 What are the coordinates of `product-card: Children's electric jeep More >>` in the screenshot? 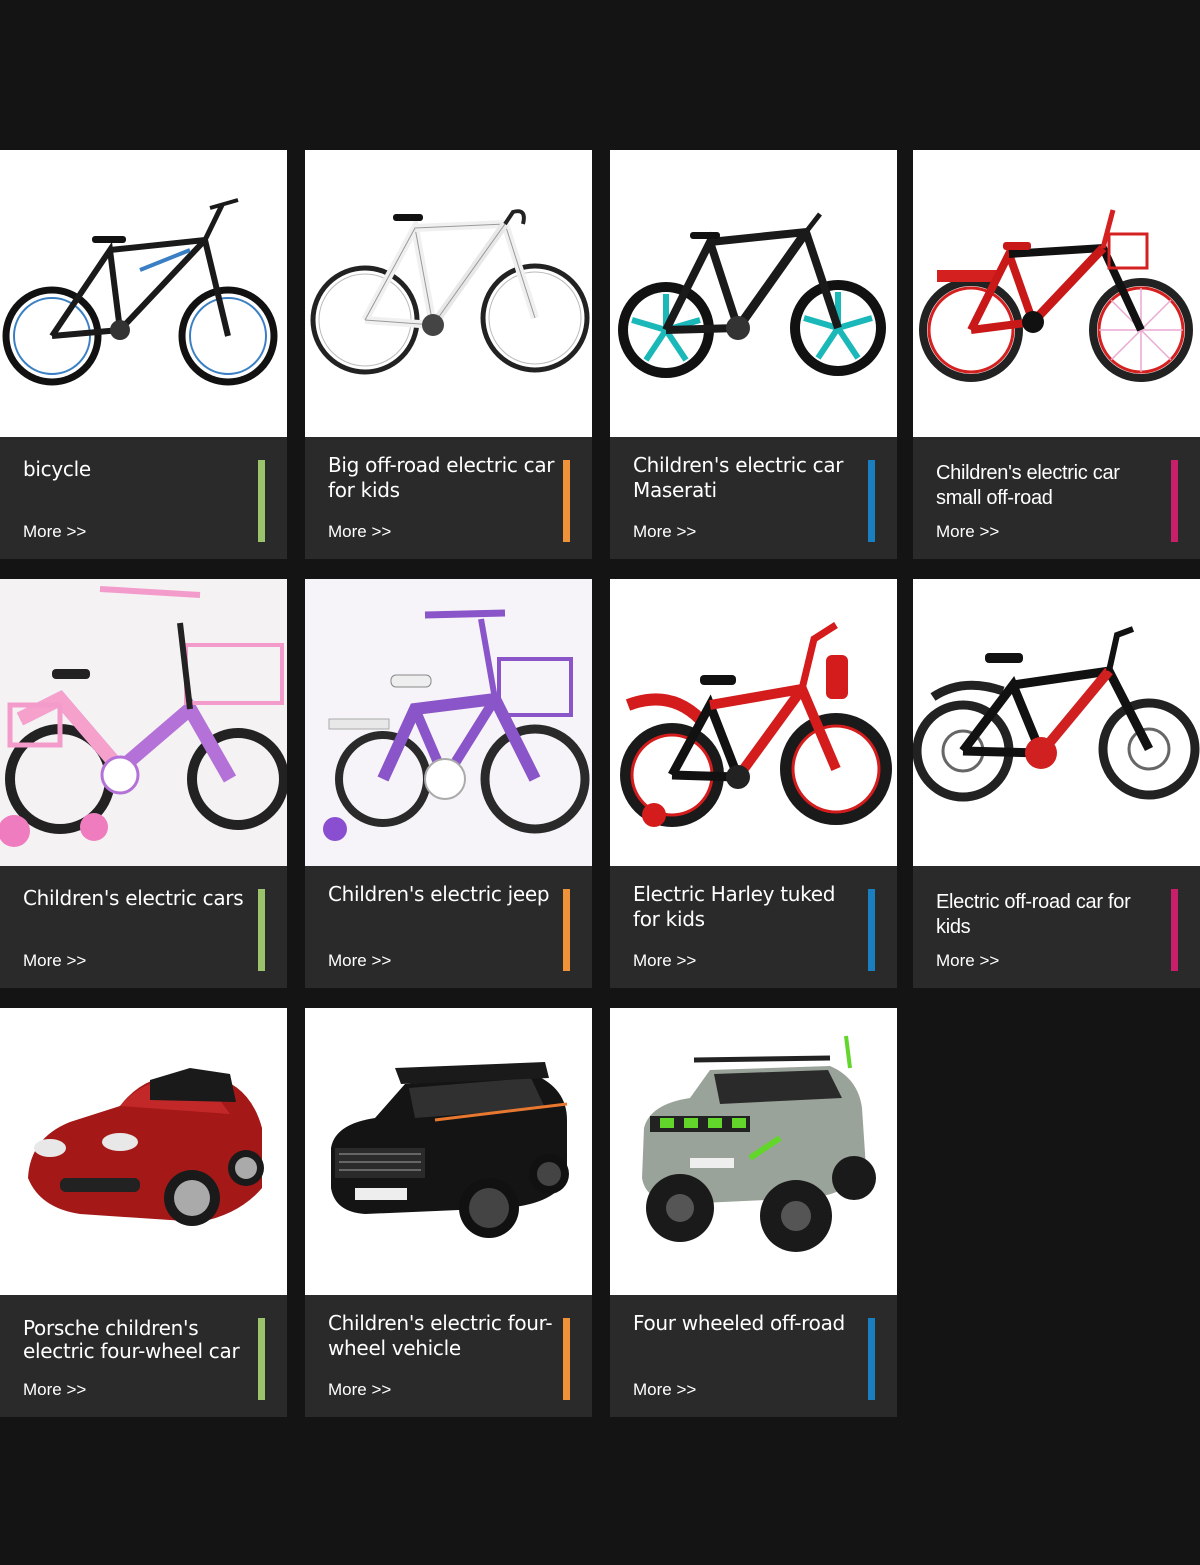 It's located at (448, 783).